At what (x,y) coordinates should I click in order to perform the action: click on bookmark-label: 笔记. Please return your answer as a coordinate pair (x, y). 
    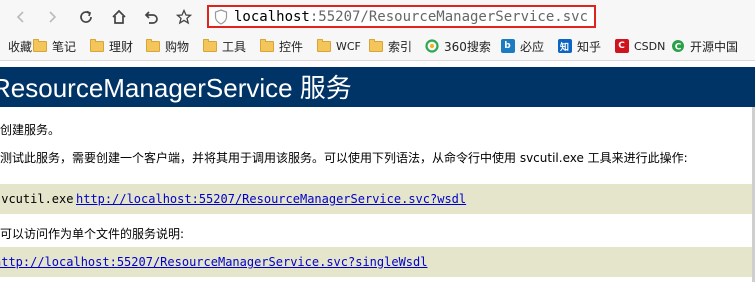
    Looking at the image, I should click on (64, 46).